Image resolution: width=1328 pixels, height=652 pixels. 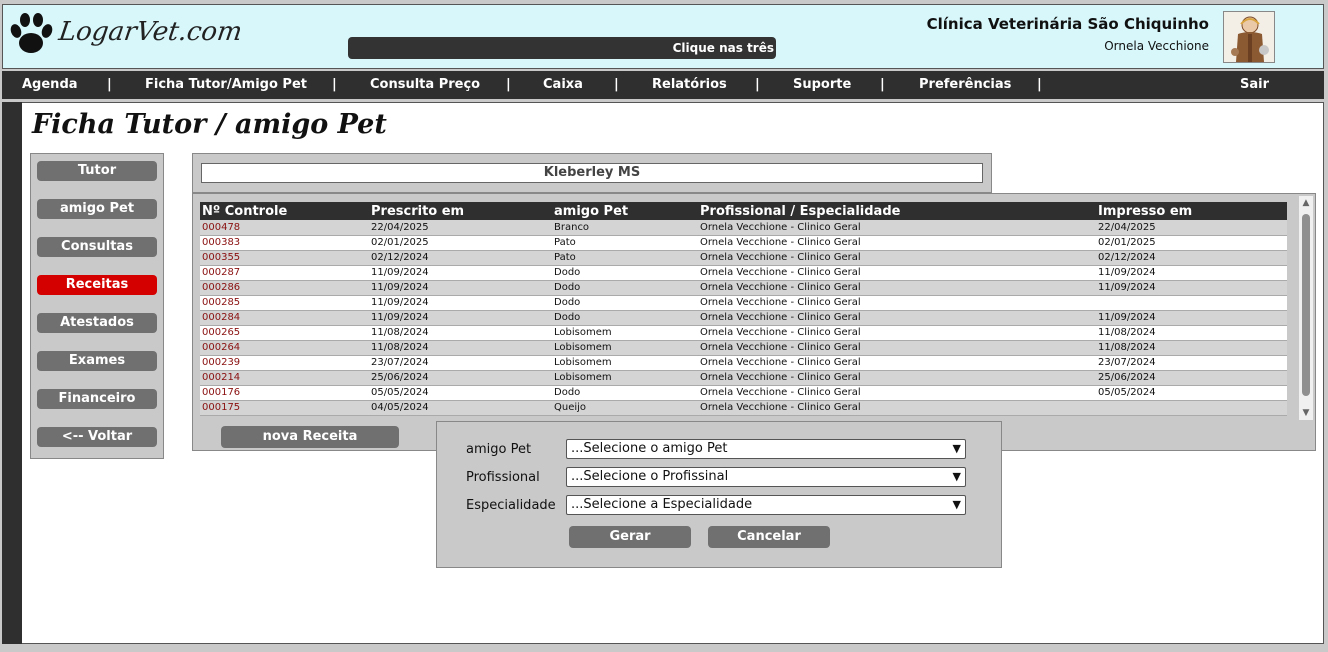 What do you see at coordinates (822, 85) in the screenshot?
I see `nav-suporte: Suporte` at bounding box center [822, 85].